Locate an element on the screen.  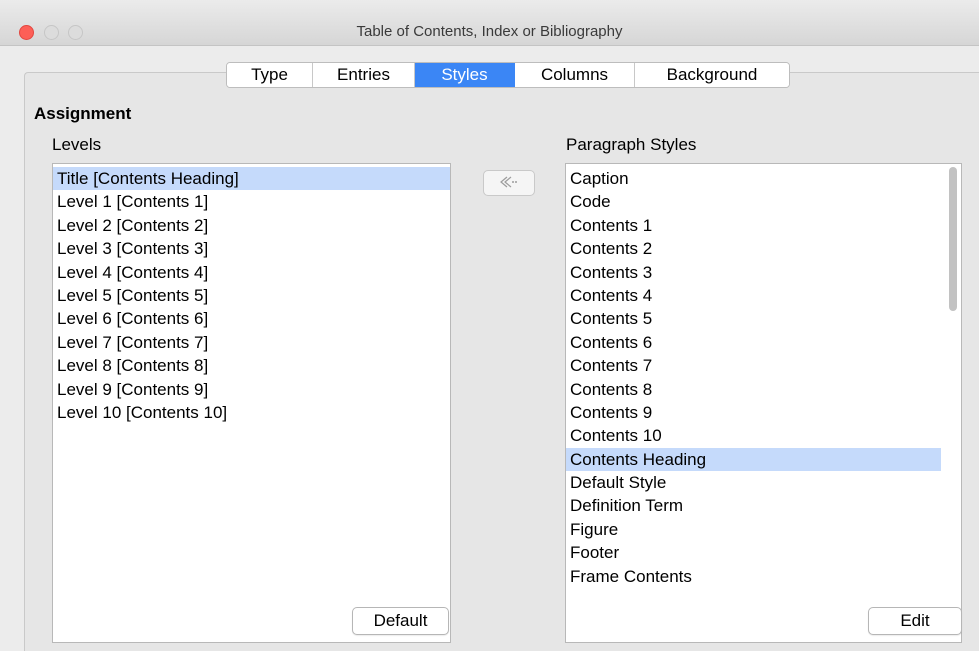
level-list-item: Level 3 [Contents 3] is located at coordinates (251, 248).